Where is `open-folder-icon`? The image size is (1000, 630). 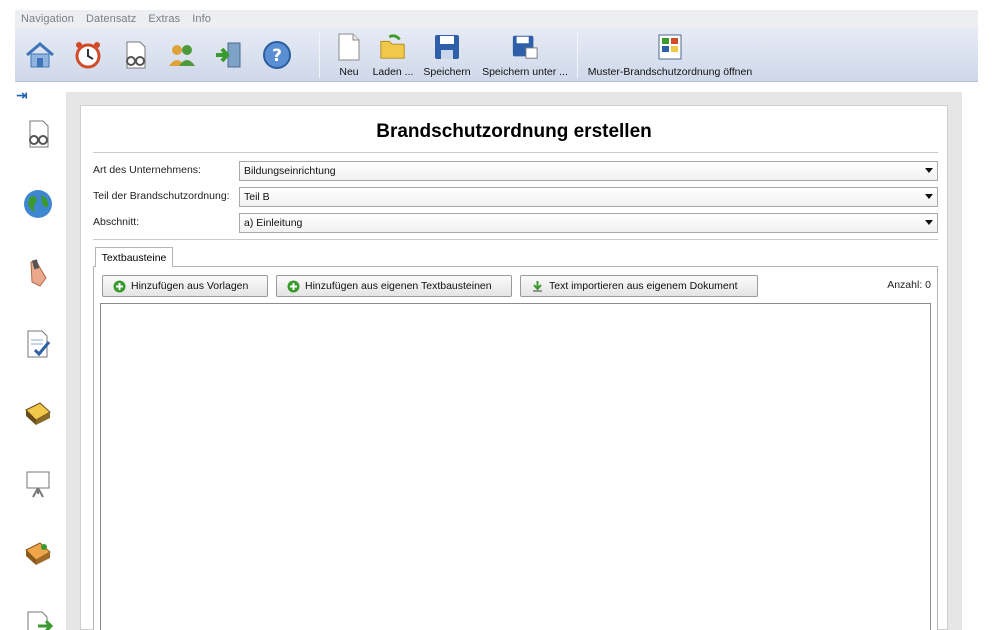
open-folder-icon is located at coordinates (393, 47).